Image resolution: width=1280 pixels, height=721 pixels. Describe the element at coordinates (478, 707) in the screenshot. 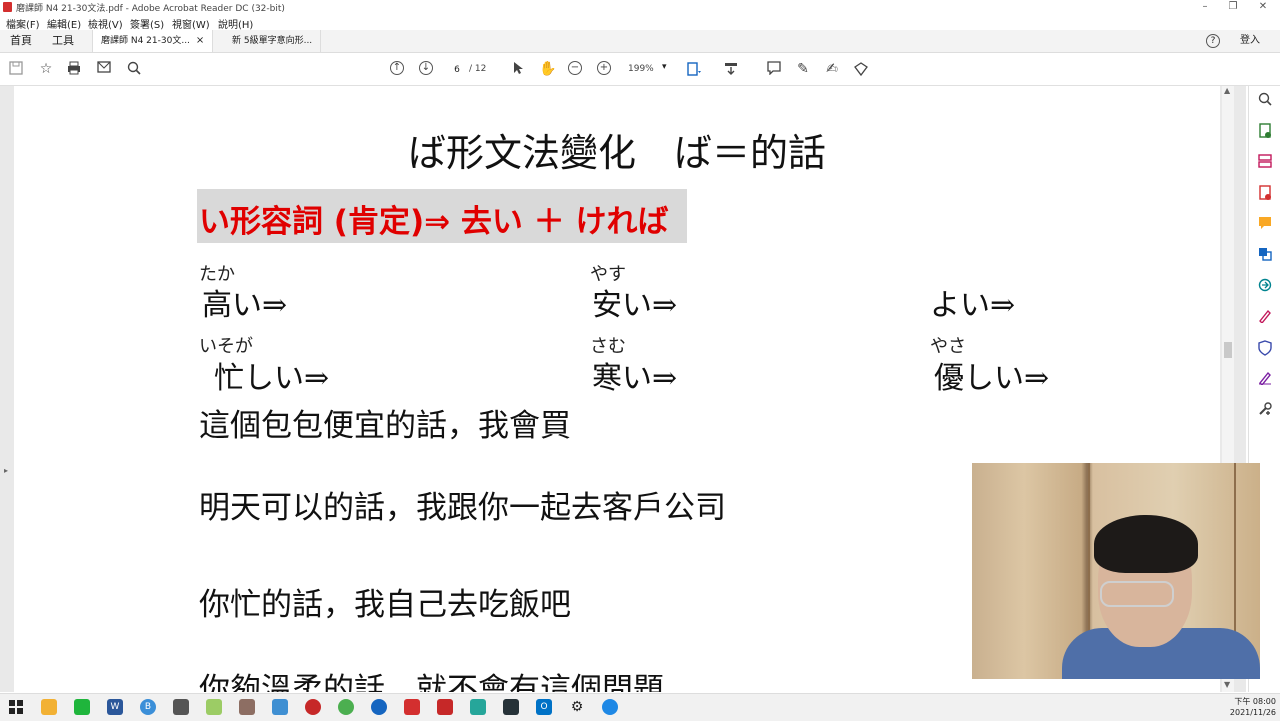

I see `stickers-app-icon` at that location.